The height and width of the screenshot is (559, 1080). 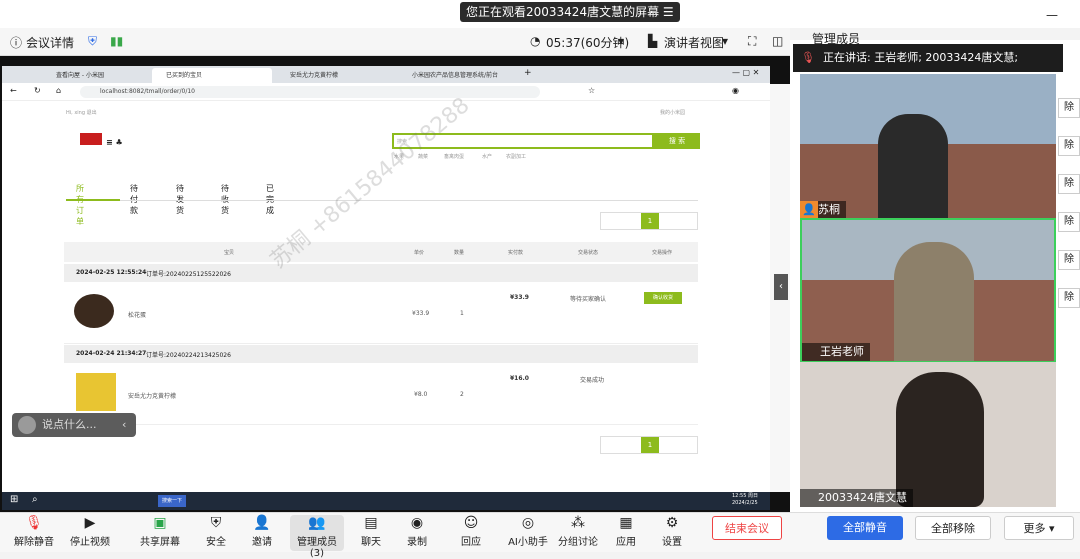 I want to click on security-button: ⛨ 安全, so click(x=216, y=531).